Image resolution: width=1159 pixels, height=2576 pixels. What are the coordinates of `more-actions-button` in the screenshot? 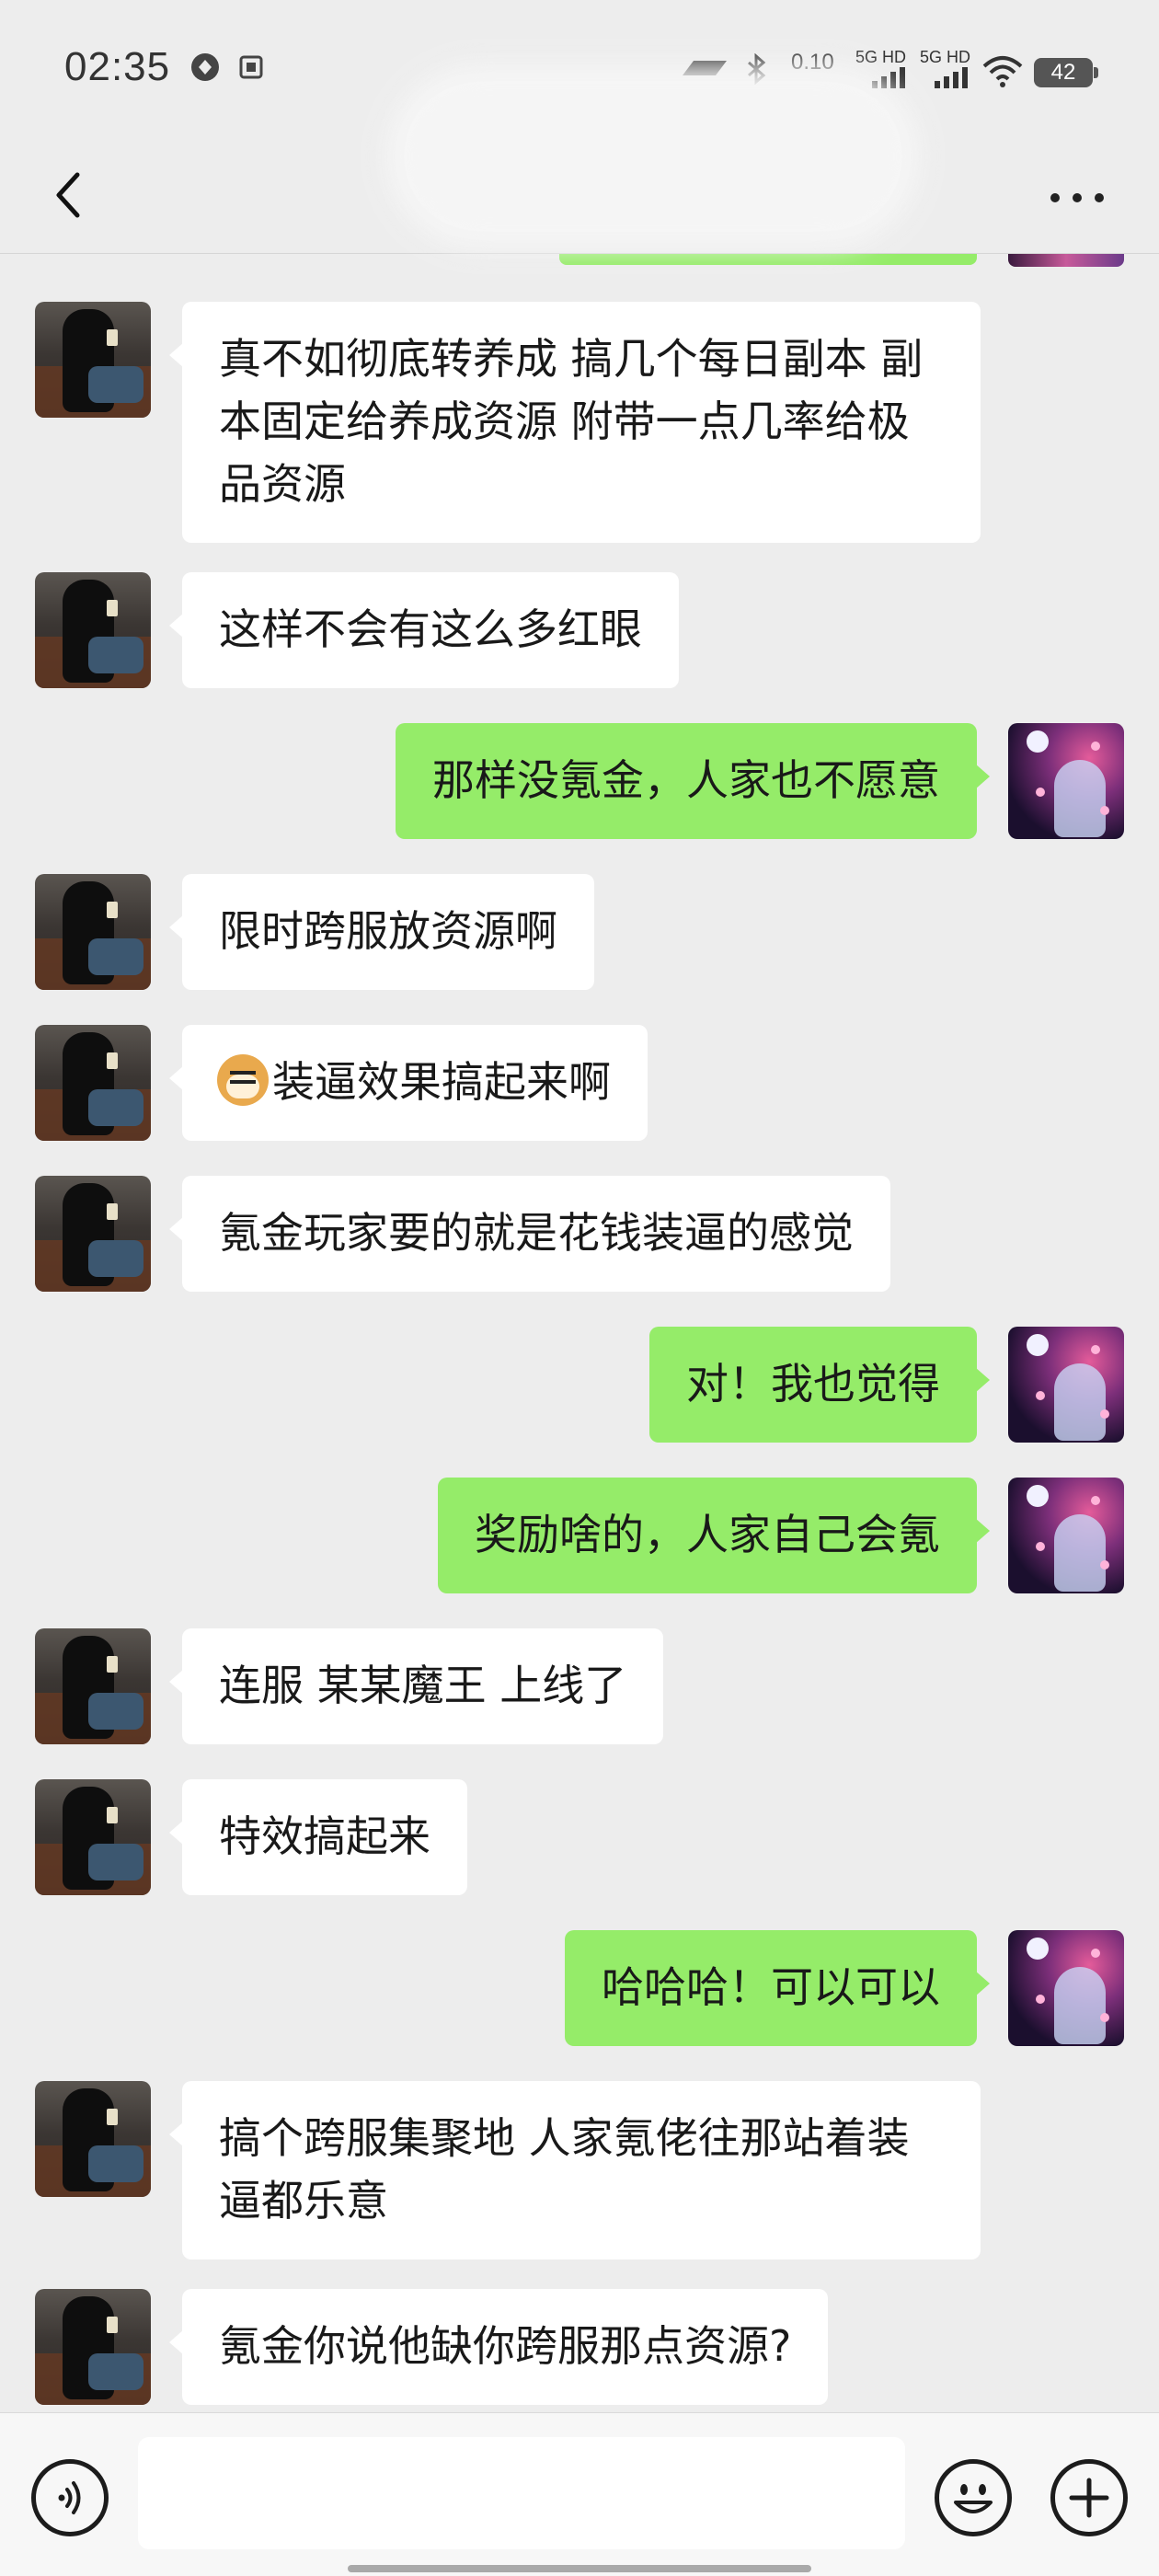 It's located at (1089, 2497).